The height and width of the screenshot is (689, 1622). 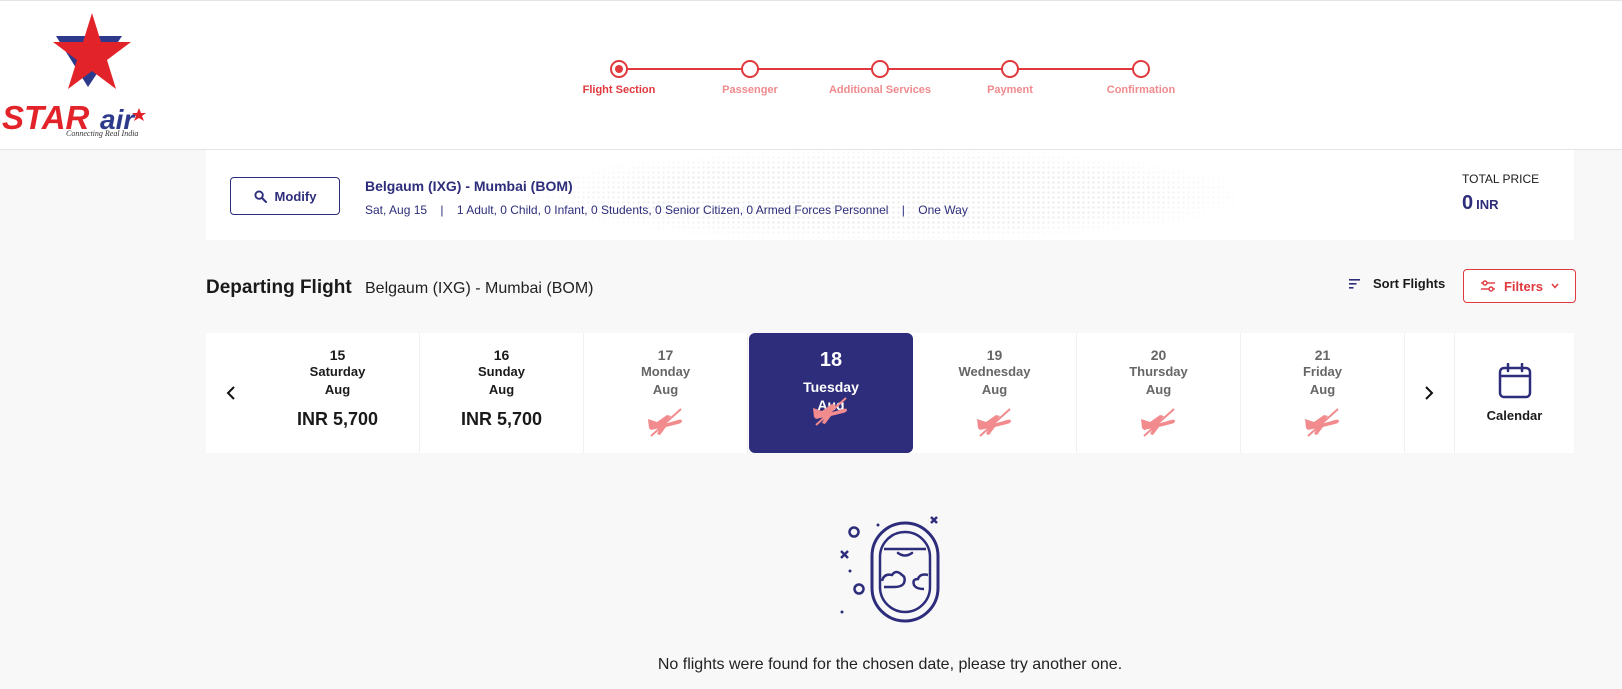 I want to click on filters-button: Filters, so click(x=1519, y=286).